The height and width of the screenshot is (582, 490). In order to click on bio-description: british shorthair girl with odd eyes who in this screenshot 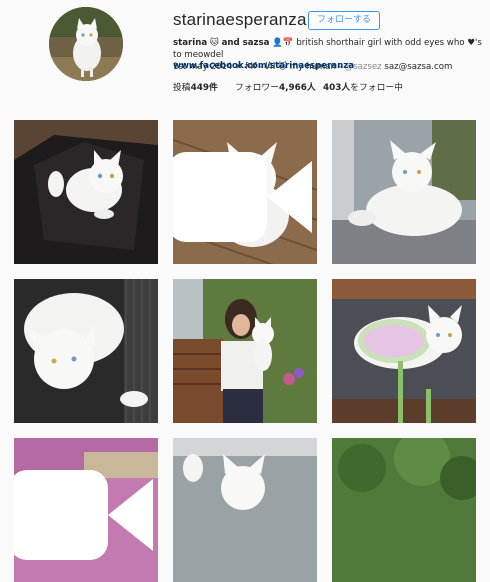, I will do `click(380, 43)`.